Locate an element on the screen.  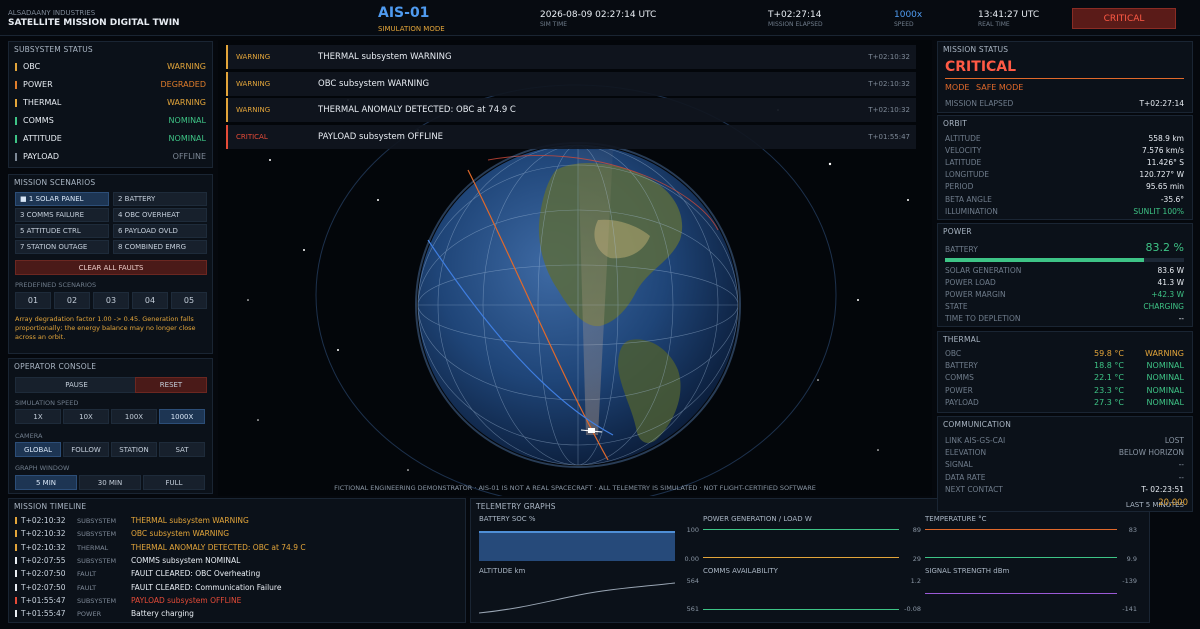
predefined-scenario-button: 04 is located at coordinates (150, 300).